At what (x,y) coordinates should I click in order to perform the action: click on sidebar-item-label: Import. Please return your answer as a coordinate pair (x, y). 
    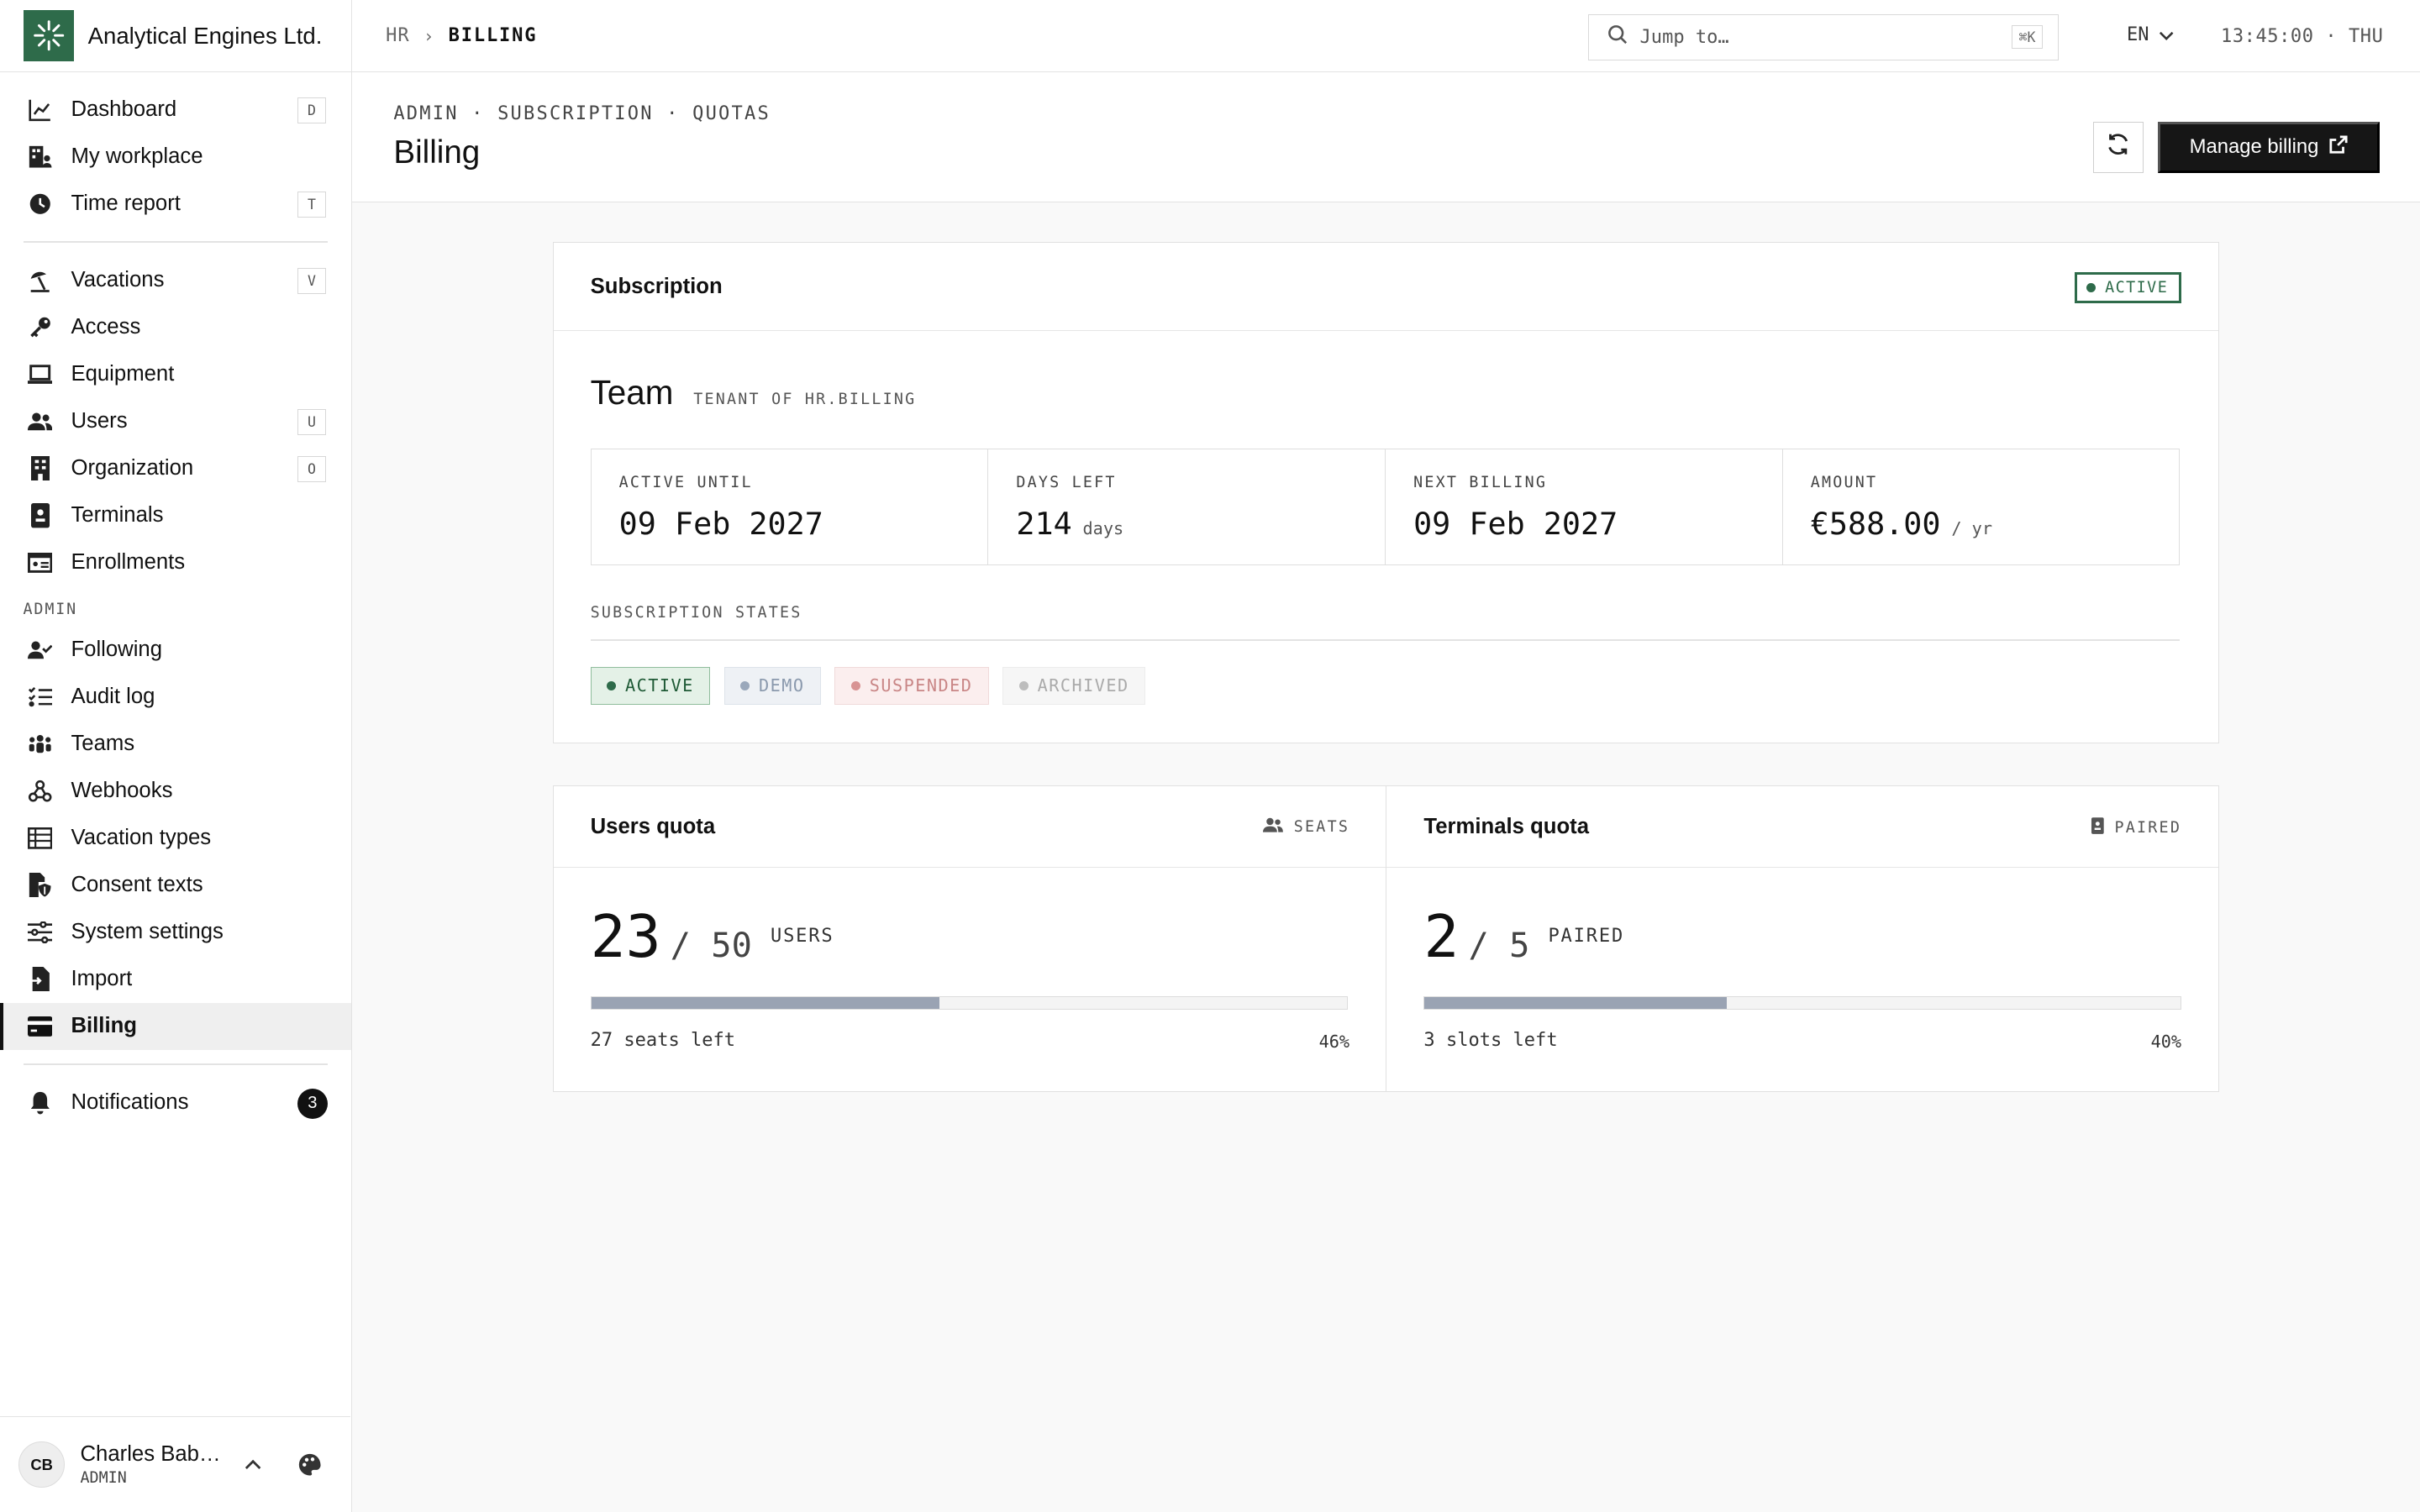
    Looking at the image, I should click on (102, 979).